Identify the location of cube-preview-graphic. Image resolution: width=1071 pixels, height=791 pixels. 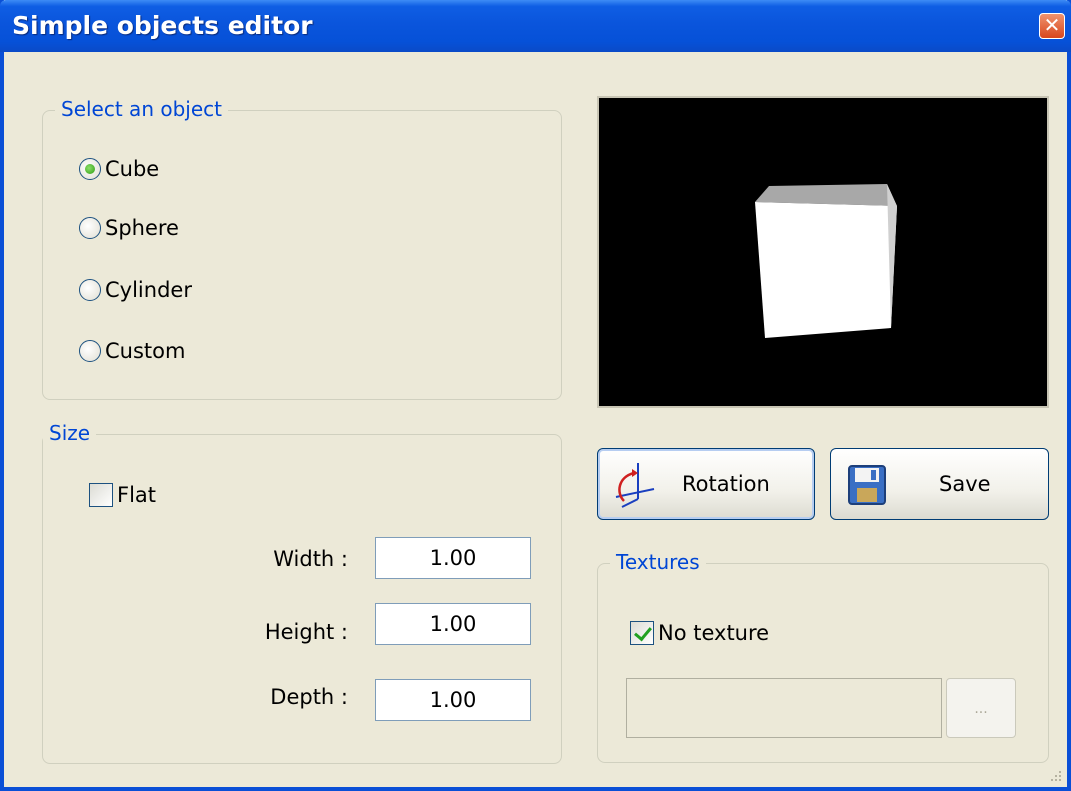
(826, 261).